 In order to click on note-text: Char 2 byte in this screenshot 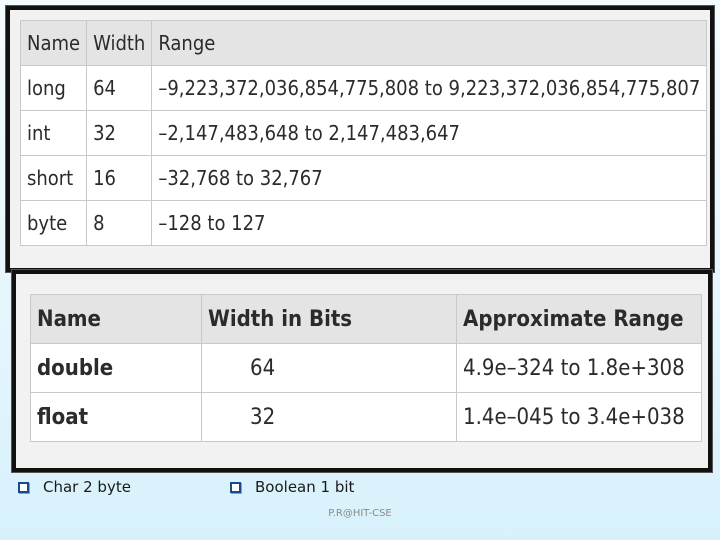, I will do `click(87, 487)`.